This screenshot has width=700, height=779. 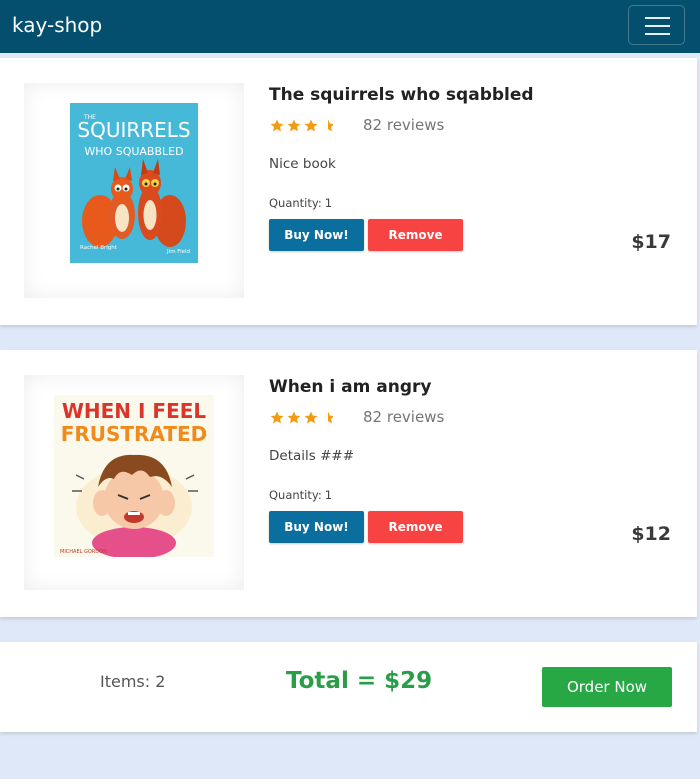 I want to click on product-title: When i am angry, so click(x=350, y=387).